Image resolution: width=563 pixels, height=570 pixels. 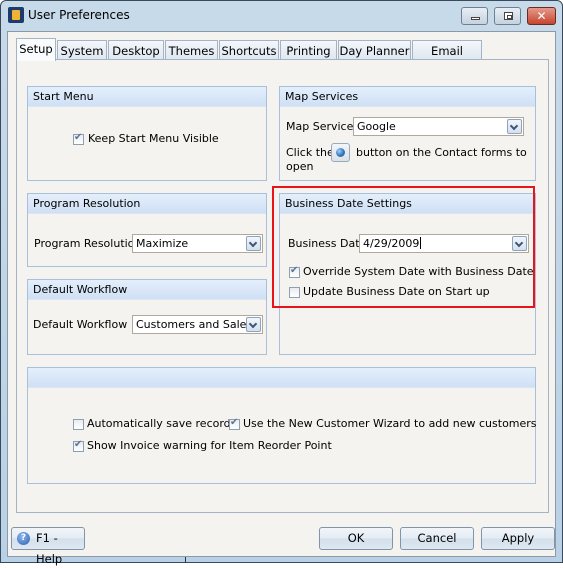 I want to click on default-workflow-value: Customers and Sales, so click(x=194, y=324).